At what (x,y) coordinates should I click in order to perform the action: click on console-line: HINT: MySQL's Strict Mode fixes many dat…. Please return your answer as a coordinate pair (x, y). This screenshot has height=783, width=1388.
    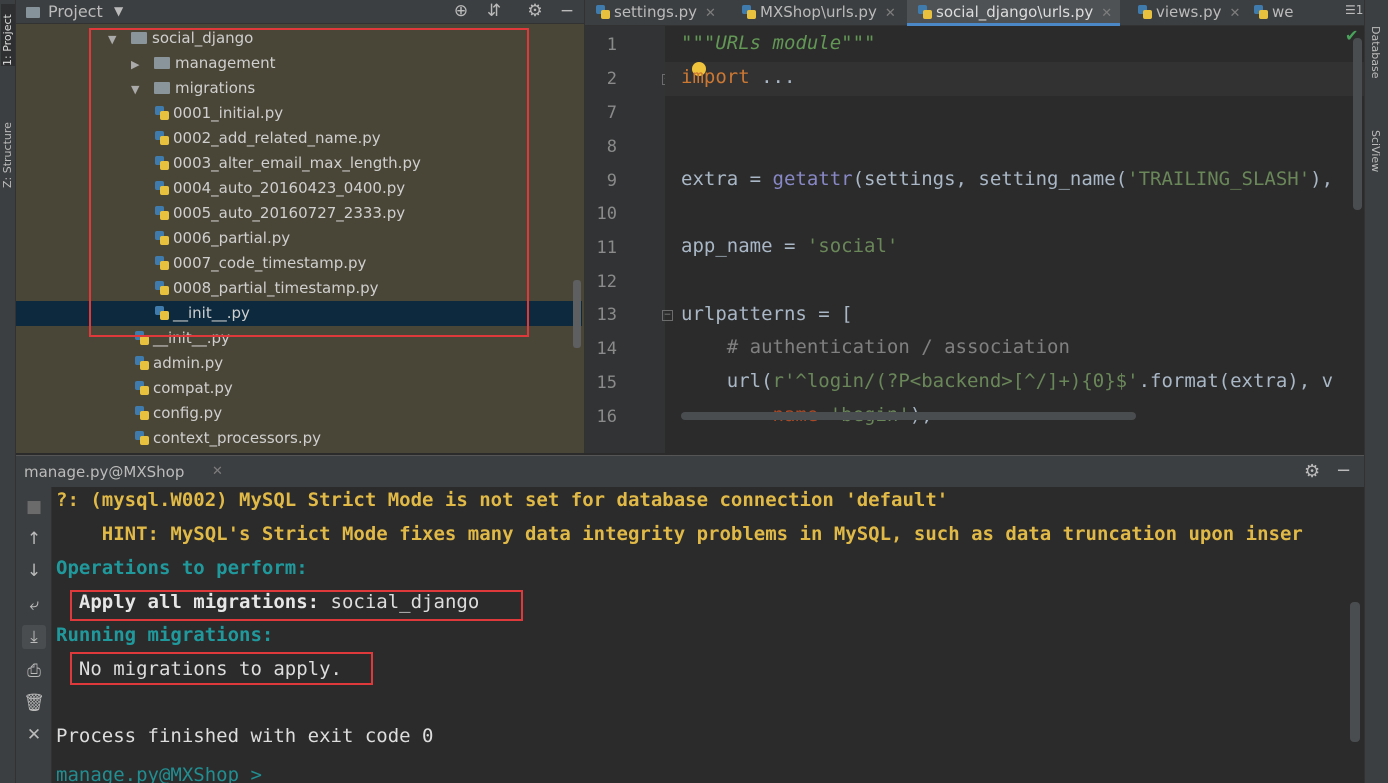
    Looking at the image, I should click on (679, 534).